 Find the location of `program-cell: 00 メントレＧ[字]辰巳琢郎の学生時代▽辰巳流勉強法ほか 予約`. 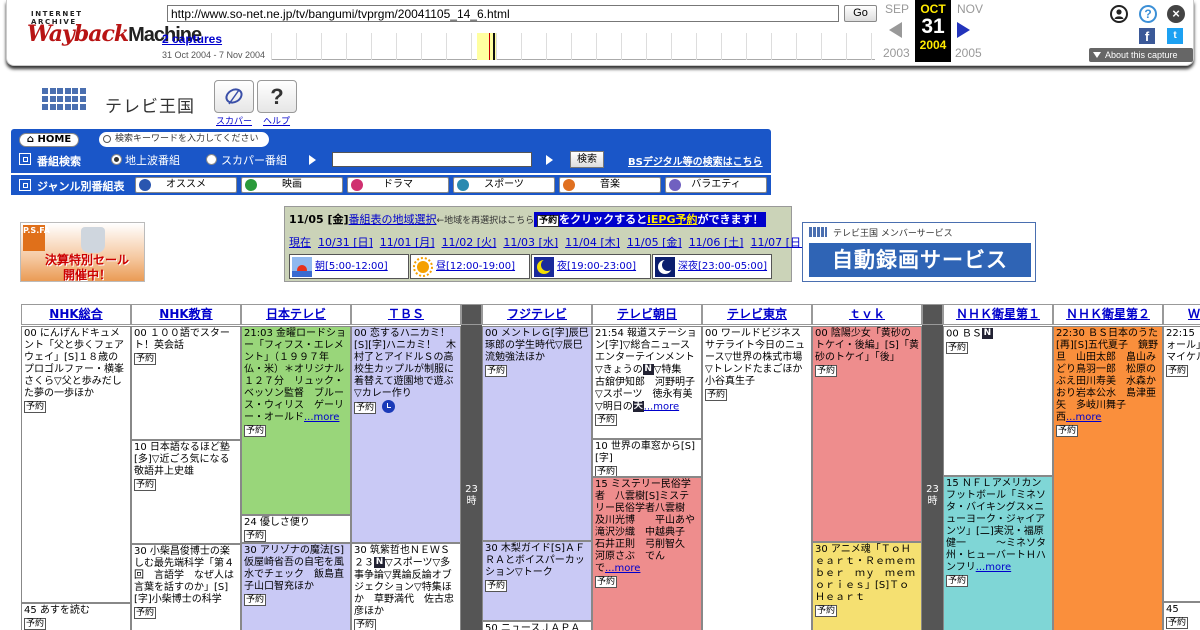

program-cell: 00 メントレＧ[字]辰巳琢郎の学生時代▽辰巳流勉強法ほか 予約 is located at coordinates (537, 433).